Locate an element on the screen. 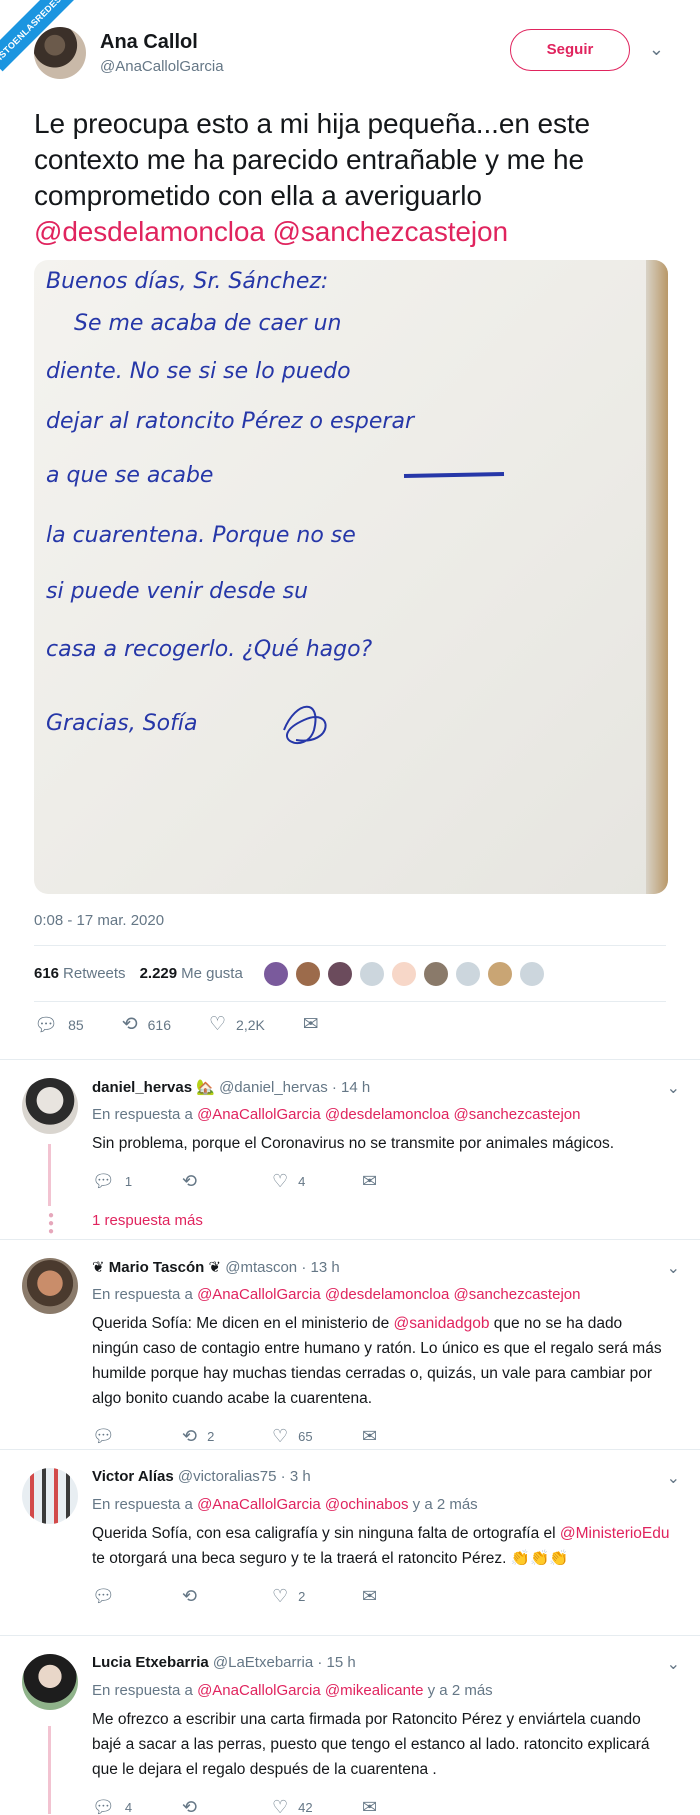 This screenshot has width=700, height=1815. reply-actions: 💬︎ 4 ⟲ ♡ 42 ✉ is located at coordinates (382, 1798).